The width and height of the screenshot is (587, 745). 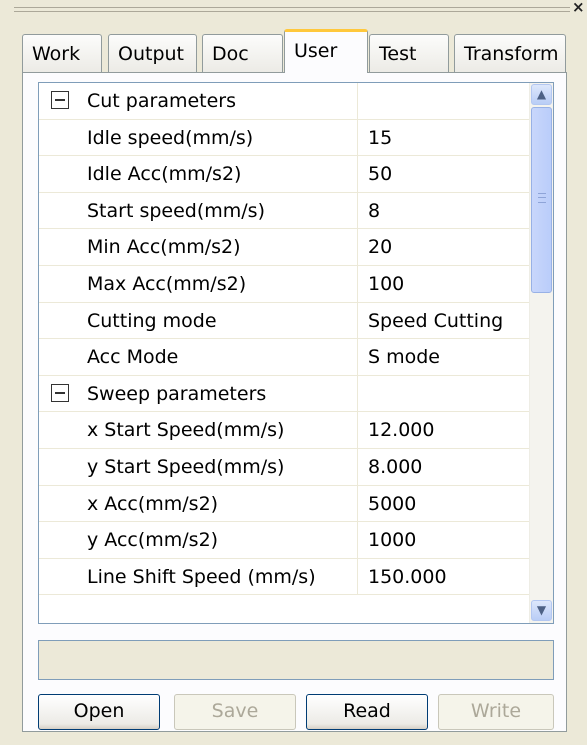 What do you see at coordinates (445, 430) in the screenshot?
I see `property-value: 12.000` at bounding box center [445, 430].